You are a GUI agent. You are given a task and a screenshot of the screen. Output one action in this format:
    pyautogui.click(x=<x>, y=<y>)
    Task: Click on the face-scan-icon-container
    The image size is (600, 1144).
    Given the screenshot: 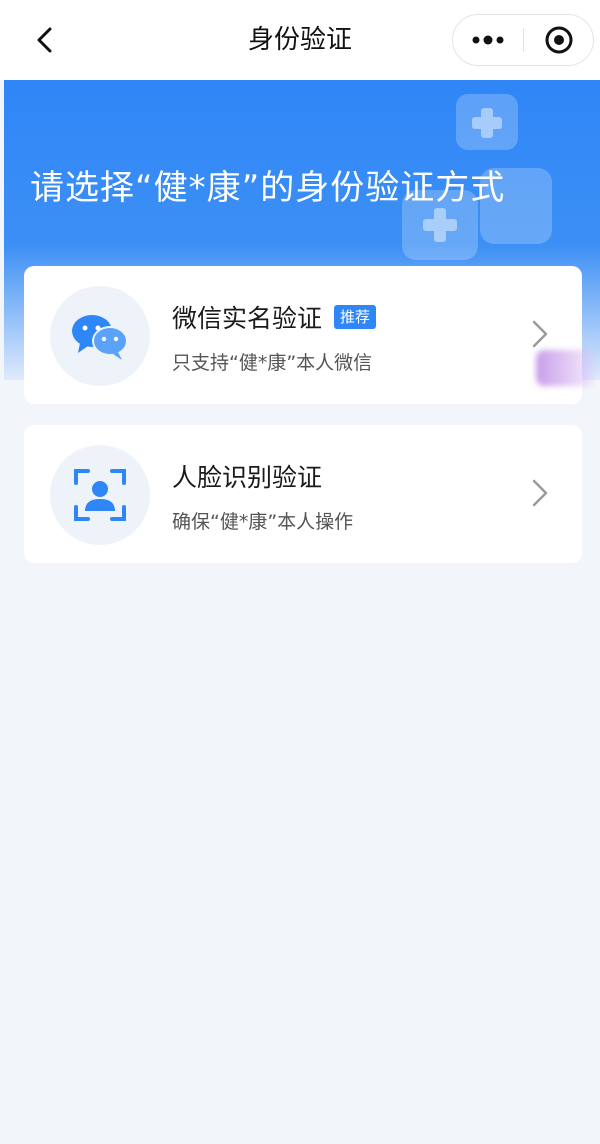 What is the action you would take?
    pyautogui.click(x=100, y=495)
    